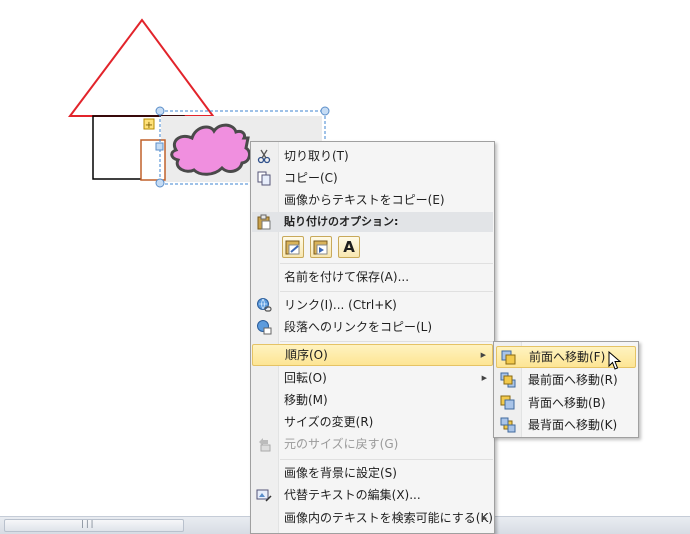 The width and height of the screenshot is (690, 534). Describe the element at coordinates (160, 183) in the screenshot. I see `resize-handle-bottom-left` at that location.